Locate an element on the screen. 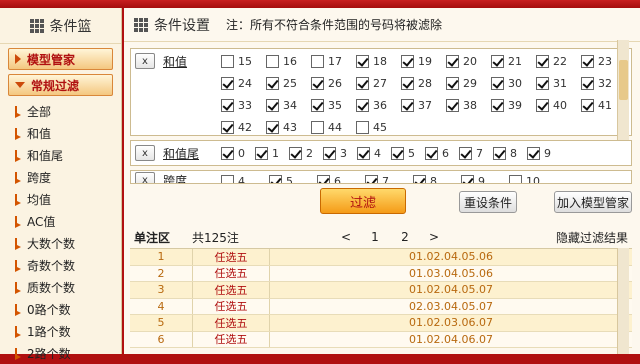 This screenshot has height=364, width=640. sum-tail-checkbox-2: 2 is located at coordinates (301, 153).